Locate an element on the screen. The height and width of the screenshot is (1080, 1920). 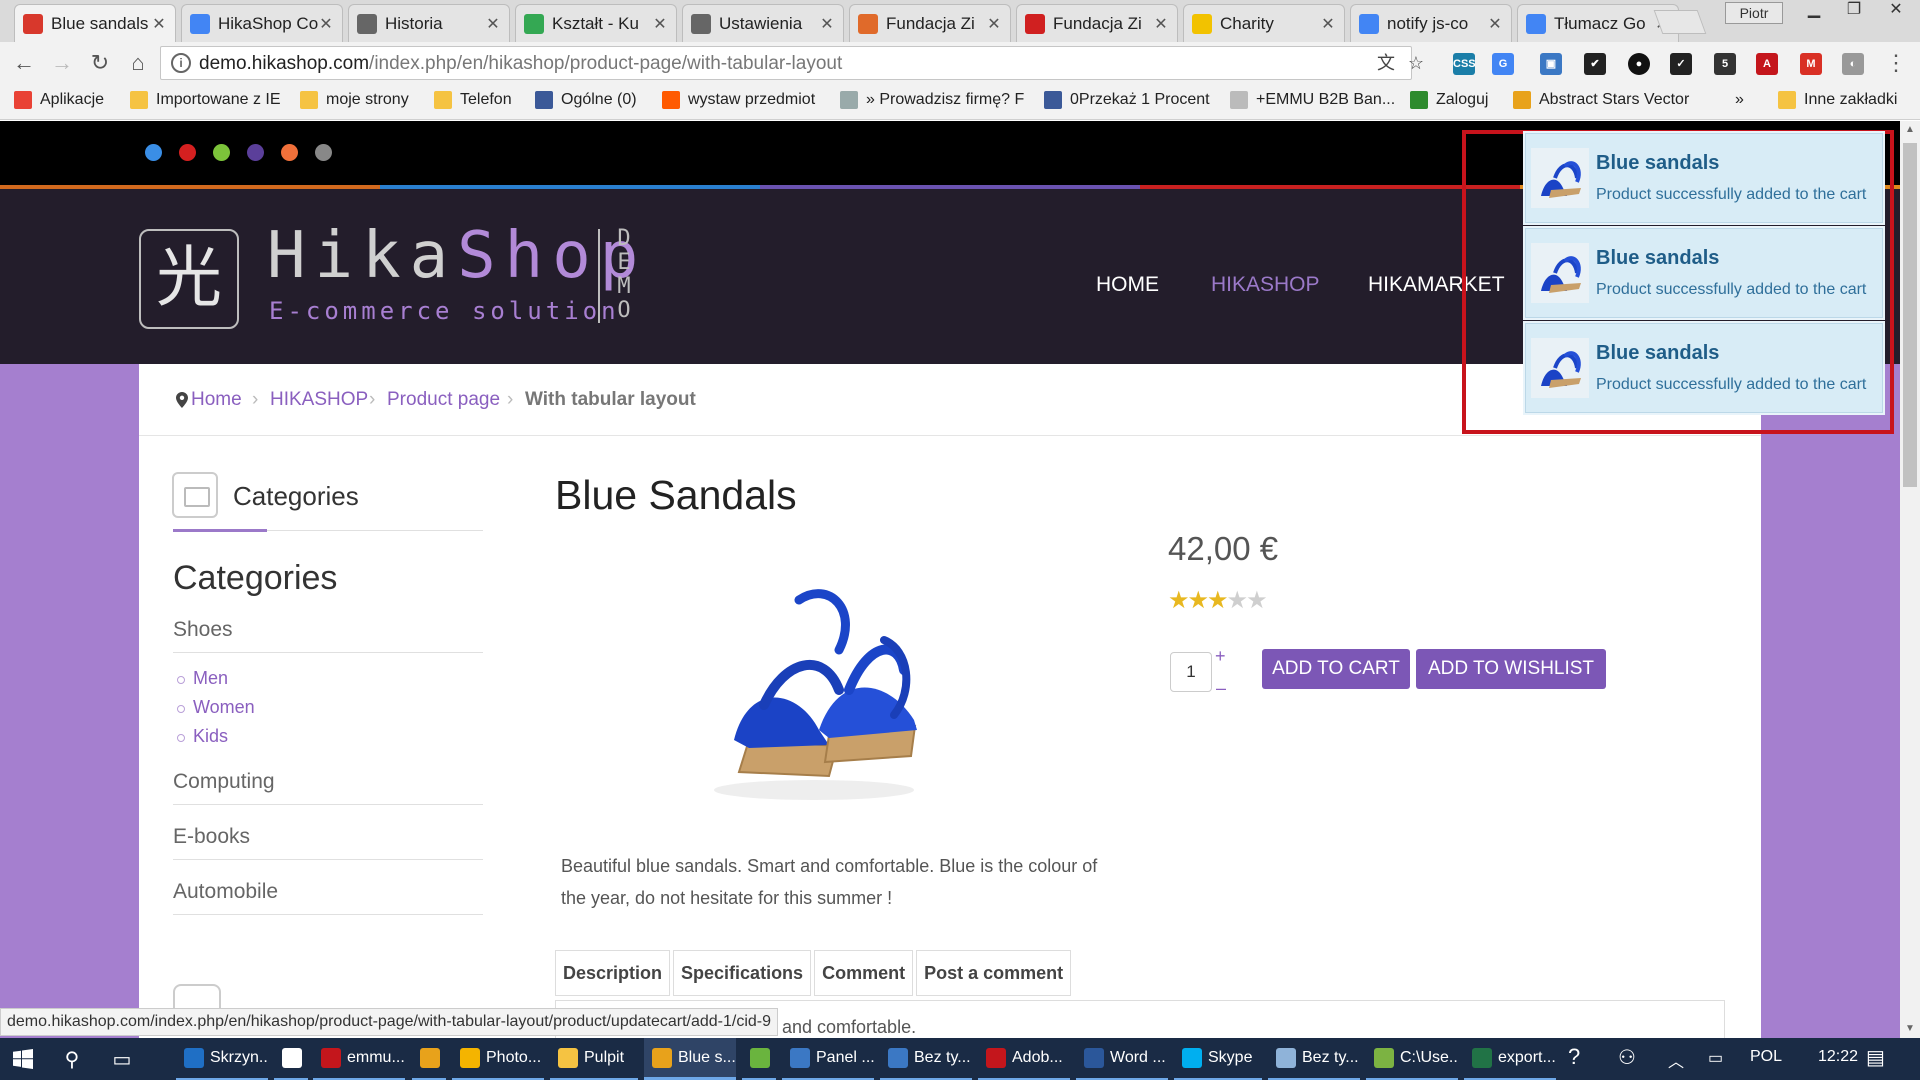
bookmark-item: » Prowadzisz firmę? F is located at coordinates (932, 100).